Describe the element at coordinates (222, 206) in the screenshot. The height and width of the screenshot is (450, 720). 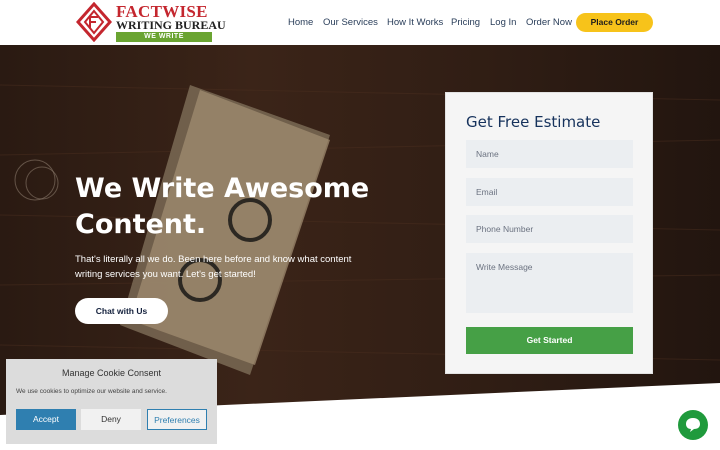
I see `hero-title: We Write Awesome Content.` at that location.